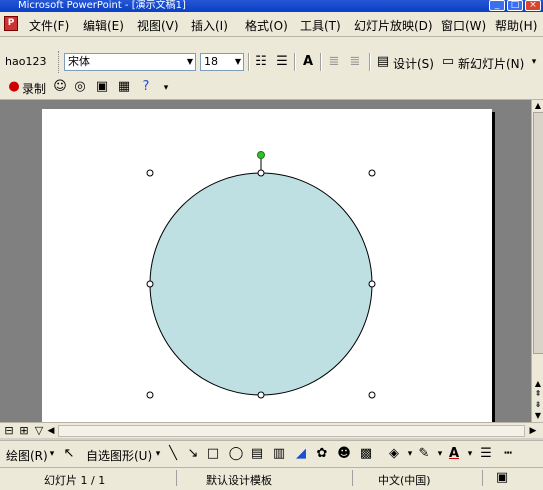 This screenshot has height=490, width=543. I want to click on oval-tool-icon: ◯, so click(236, 454).